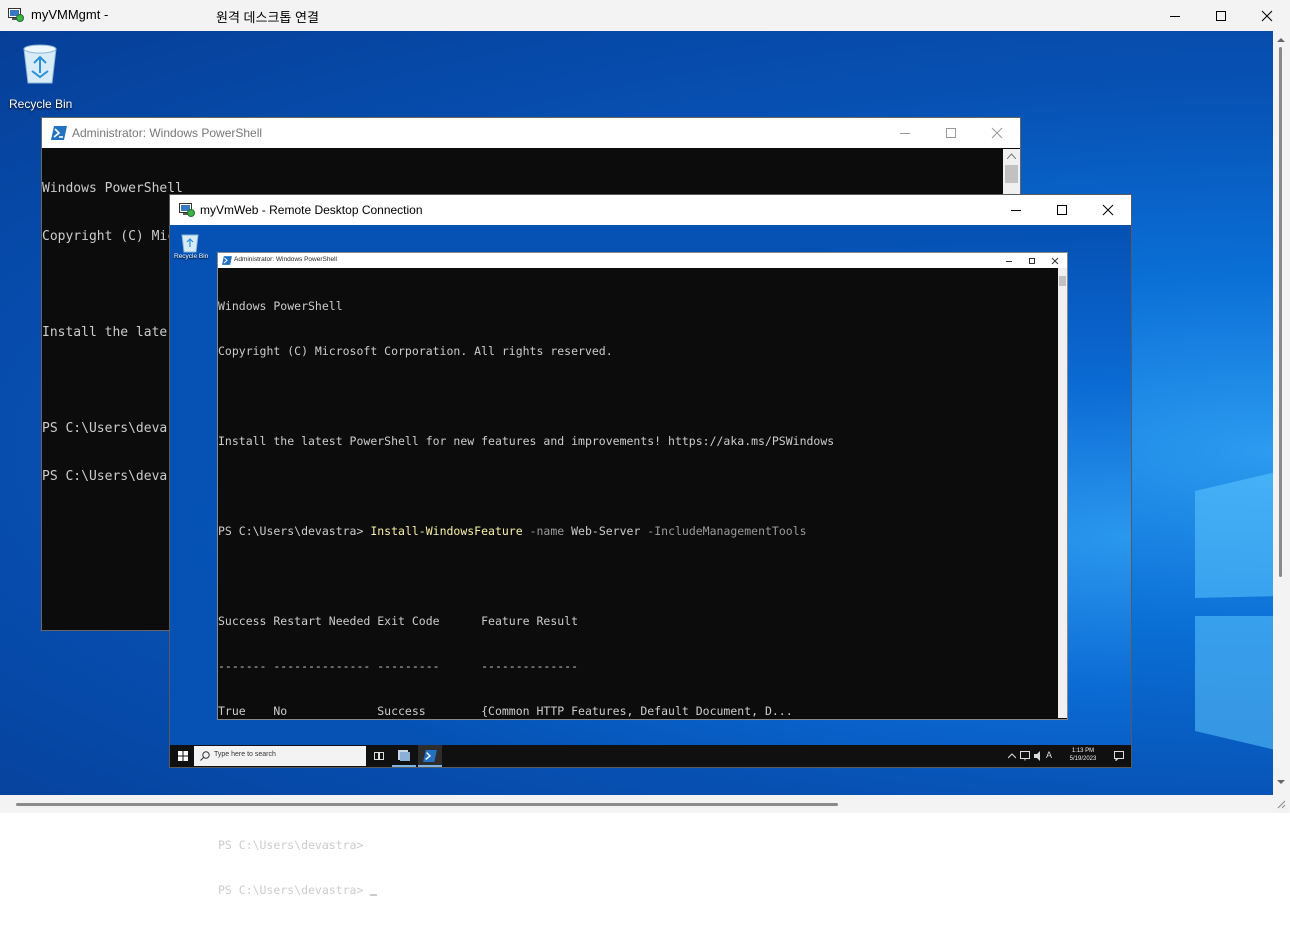  What do you see at coordinates (723, 531) in the screenshot?
I see `command-param: -IncludeManagementTools` at bounding box center [723, 531].